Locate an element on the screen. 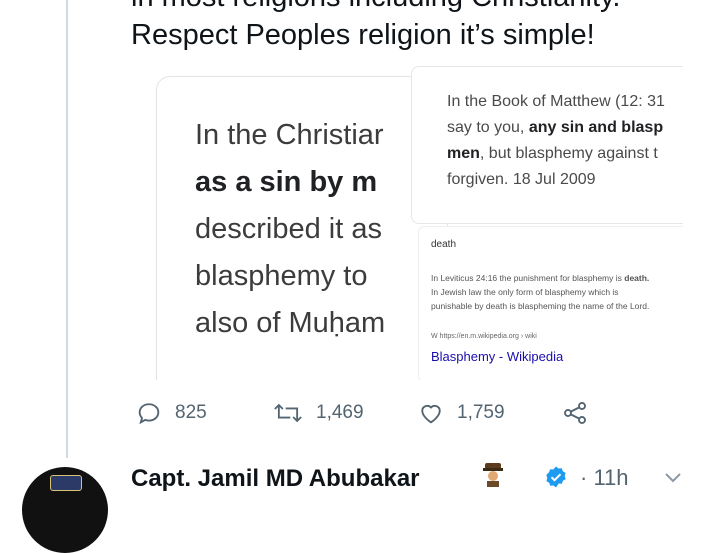 This screenshot has width=705, height=553. heart-icon is located at coordinates (431, 413).